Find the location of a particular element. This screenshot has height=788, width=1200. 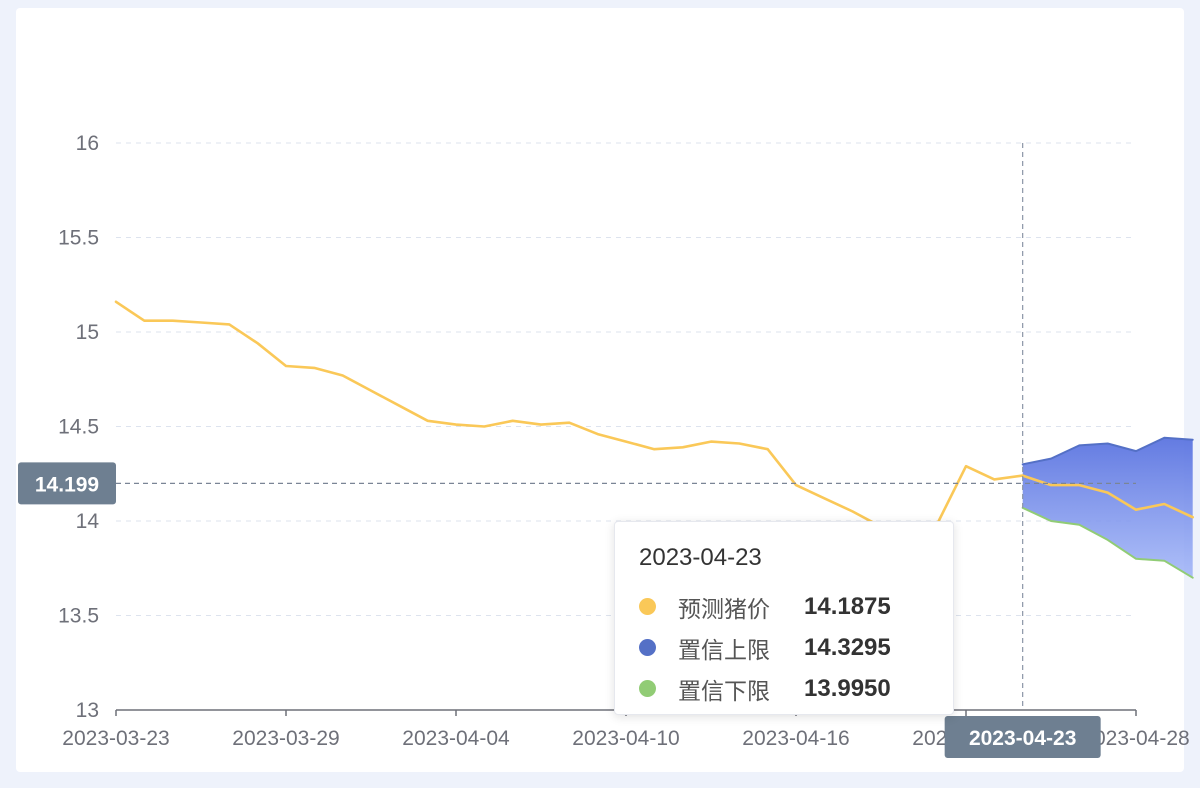

x-tick-label: 2023-04-16 is located at coordinates (795, 738).